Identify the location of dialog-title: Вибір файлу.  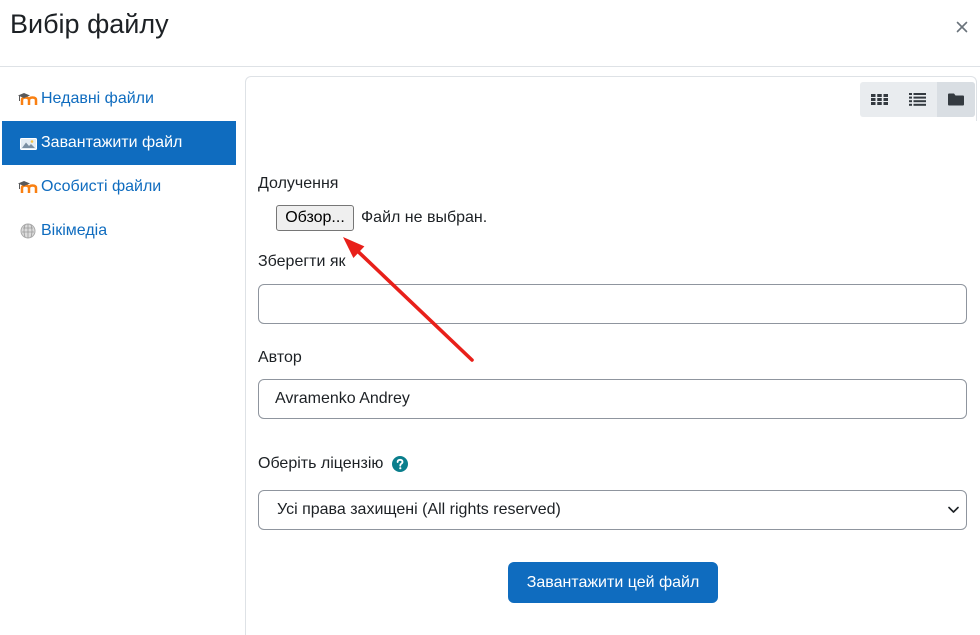
(89, 24).